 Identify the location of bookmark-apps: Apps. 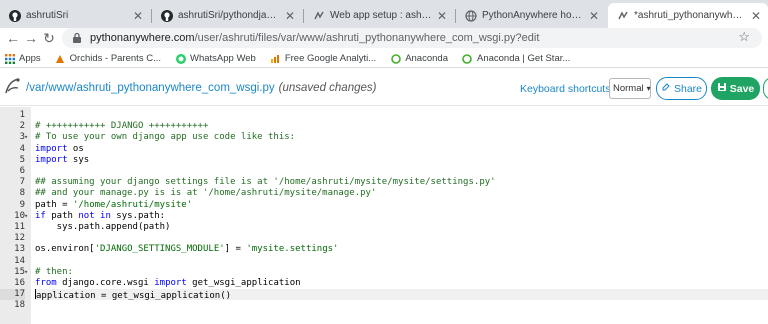
(22, 58).